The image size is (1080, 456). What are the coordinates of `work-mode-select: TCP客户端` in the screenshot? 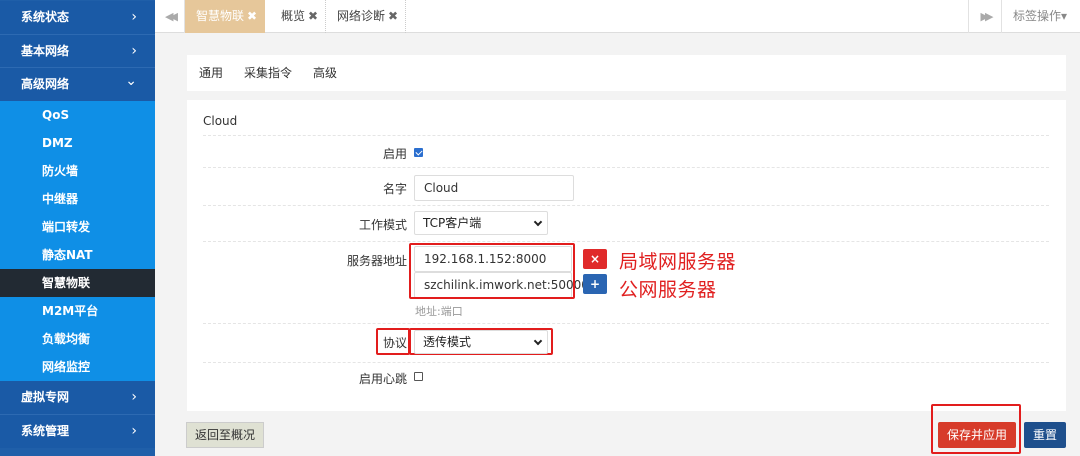 It's located at (481, 223).